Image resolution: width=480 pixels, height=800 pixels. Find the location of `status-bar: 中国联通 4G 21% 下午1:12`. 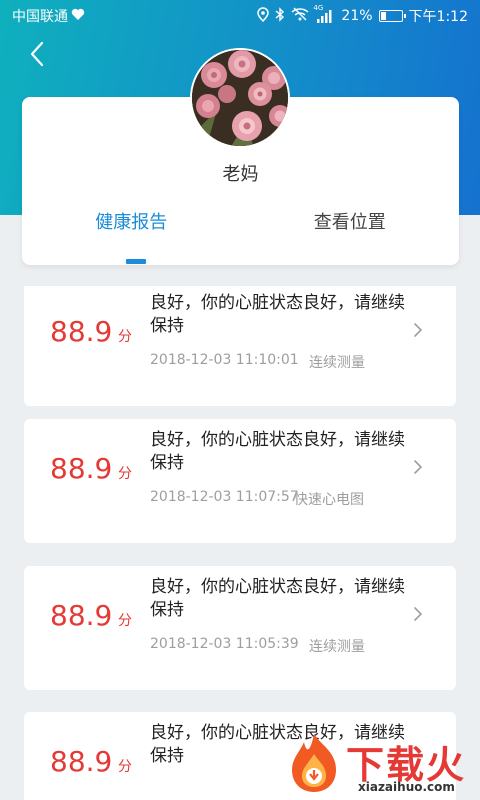

status-bar: 中国联通 4G 21% 下午1:12 is located at coordinates (240, 16).